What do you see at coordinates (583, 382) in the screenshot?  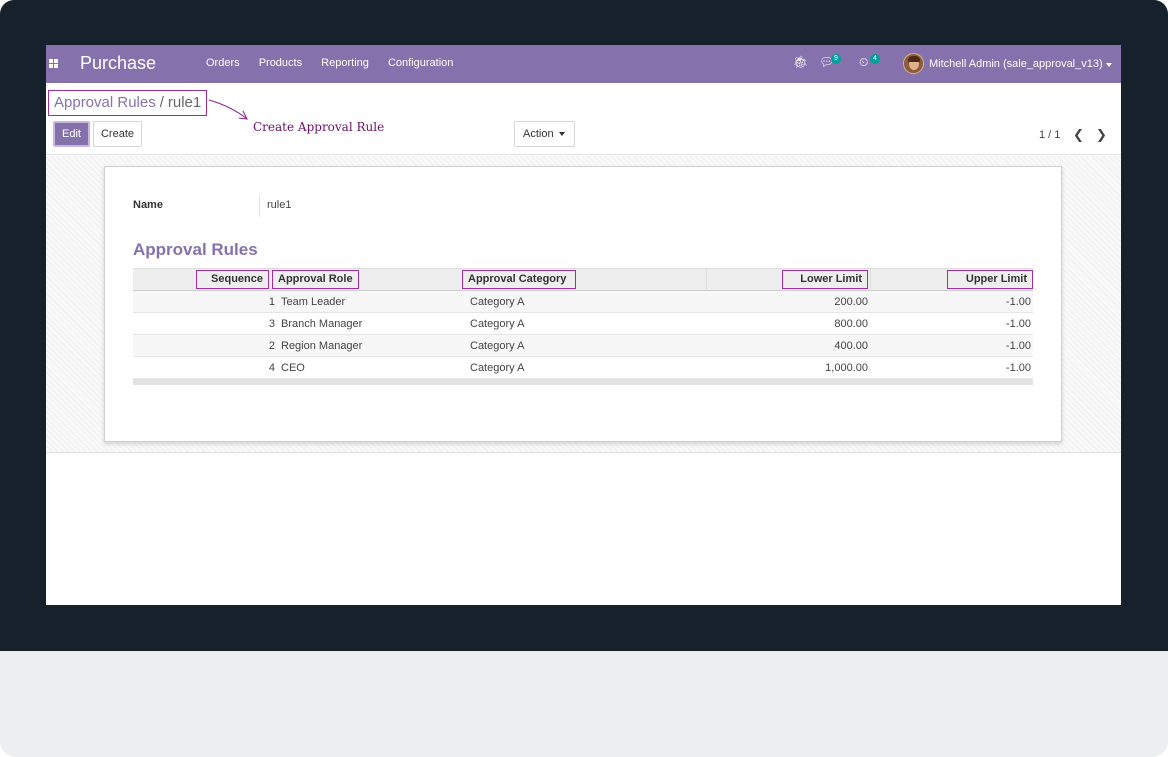 I see `table-footer` at bounding box center [583, 382].